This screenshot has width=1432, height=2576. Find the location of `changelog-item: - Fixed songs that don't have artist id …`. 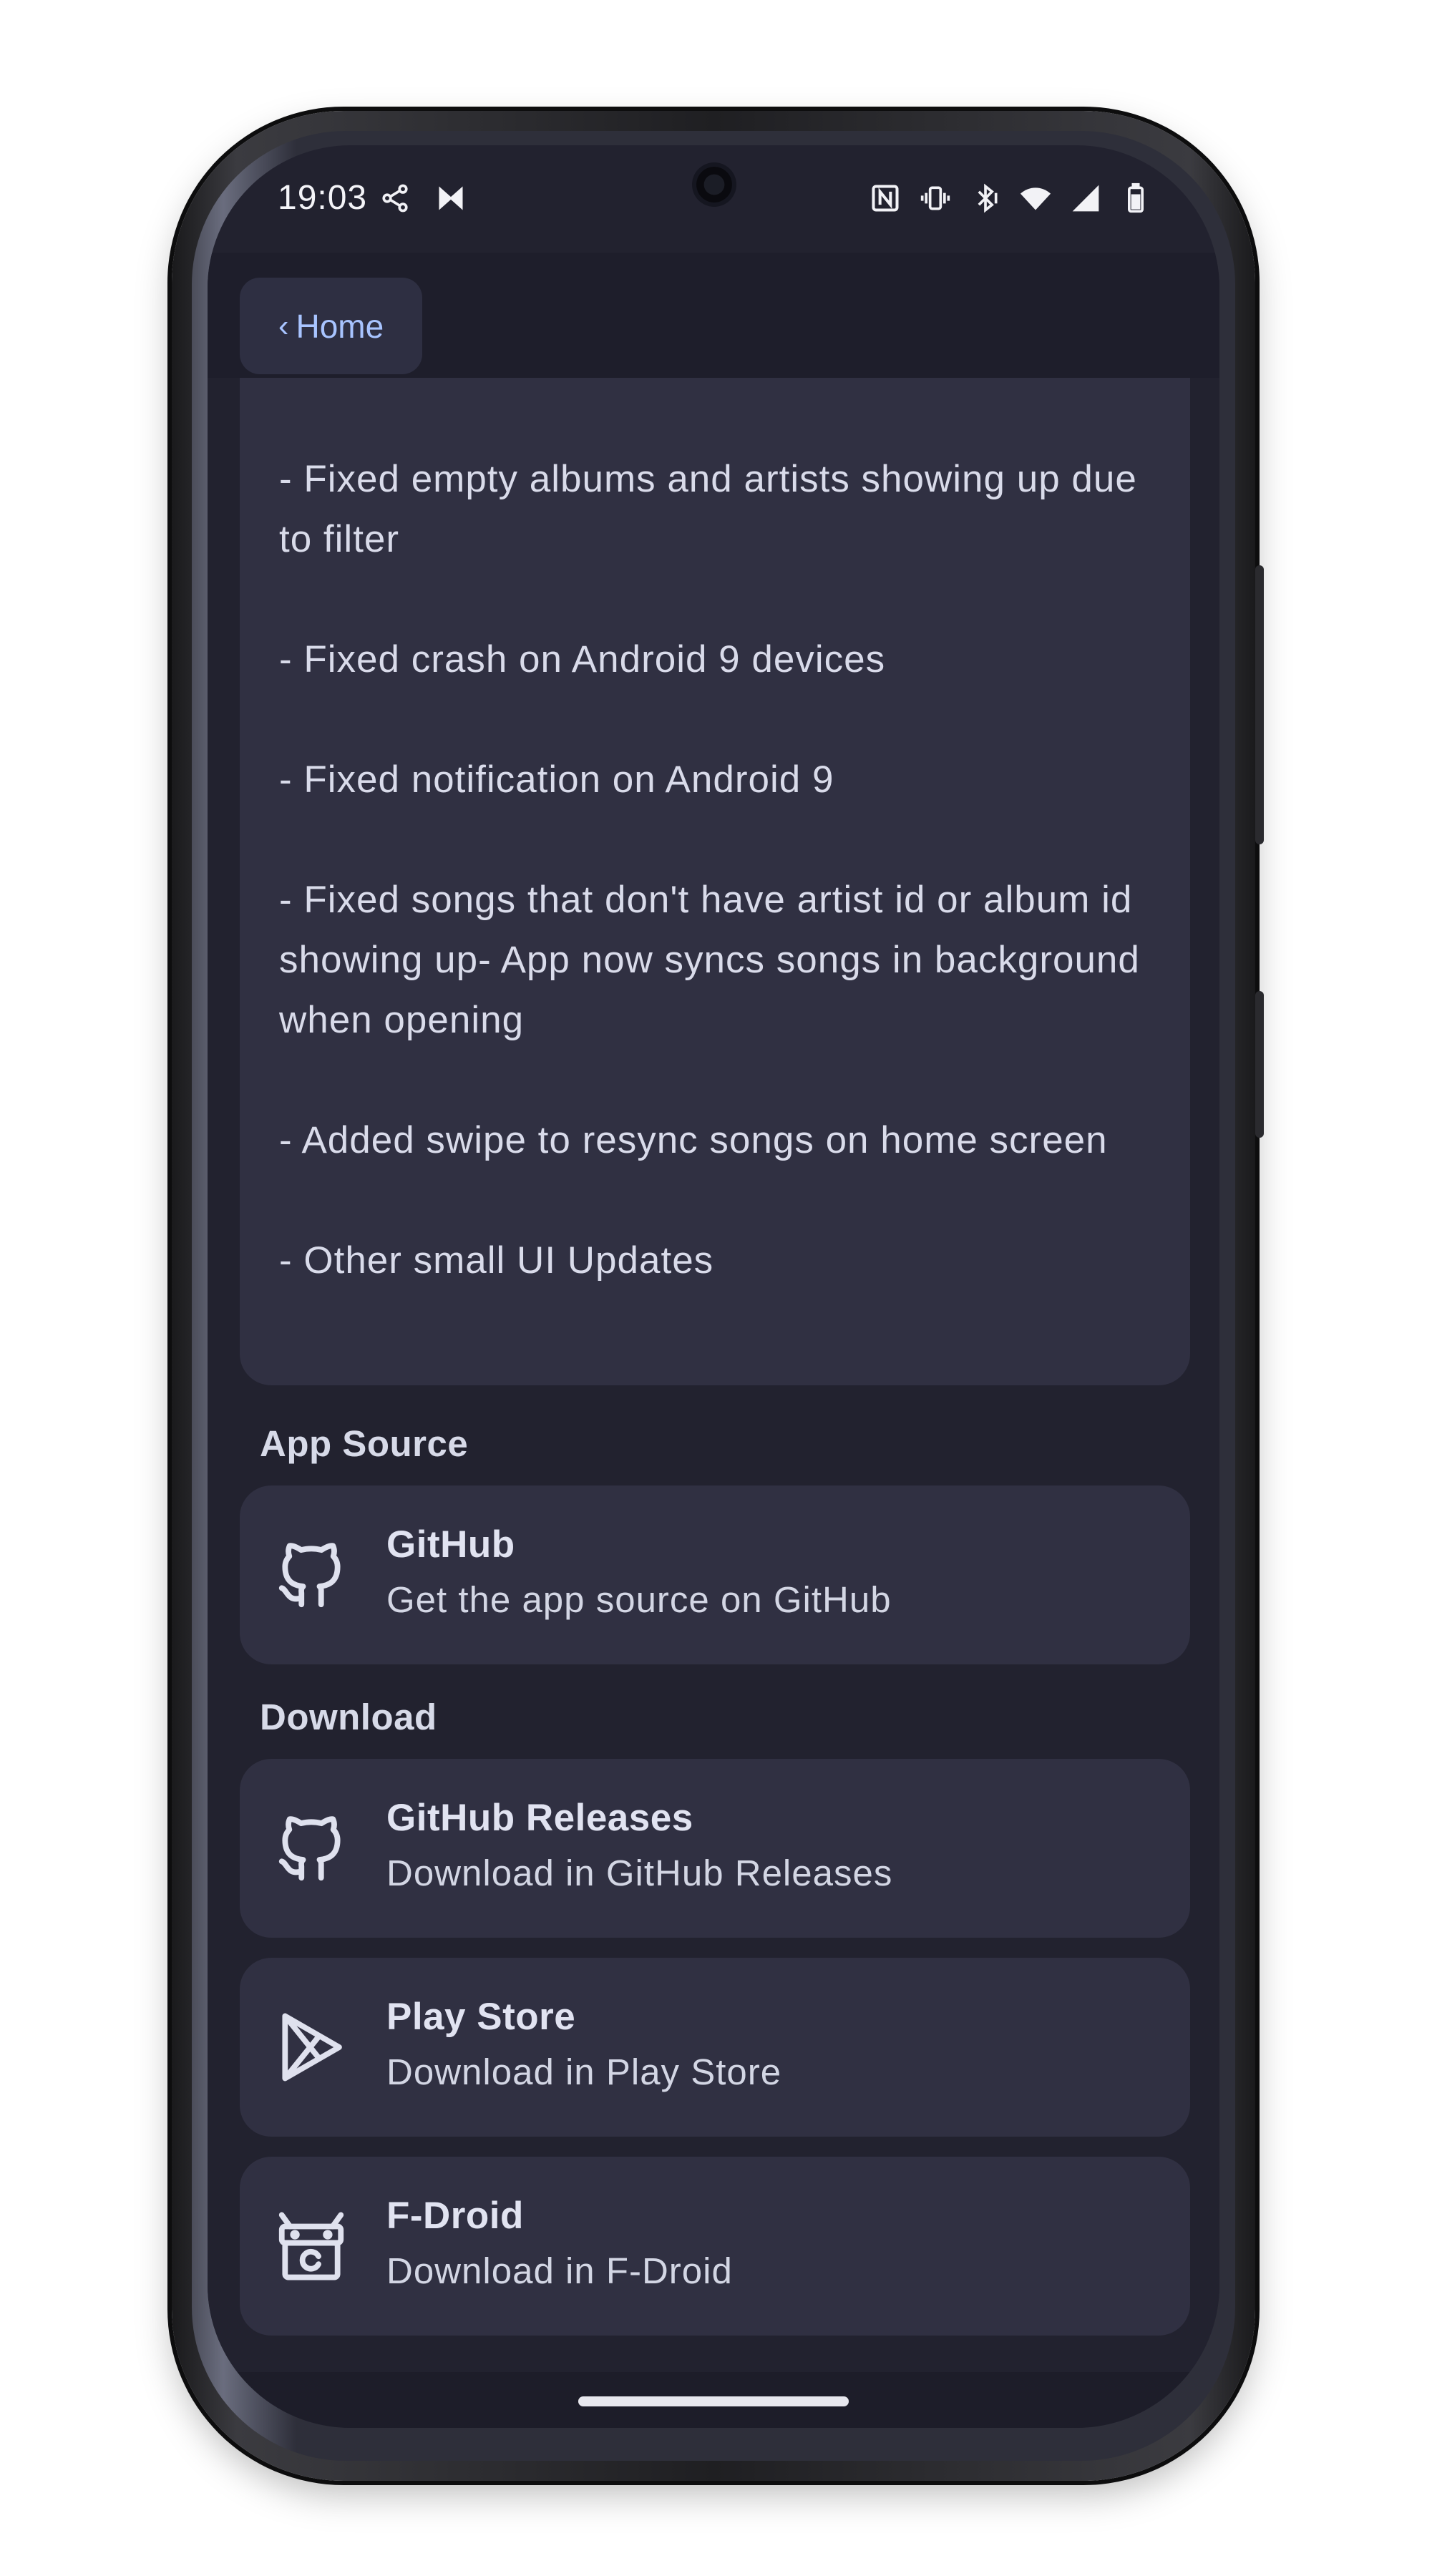

changelog-item: - Fixed songs that don't have artist id … is located at coordinates (709, 960).